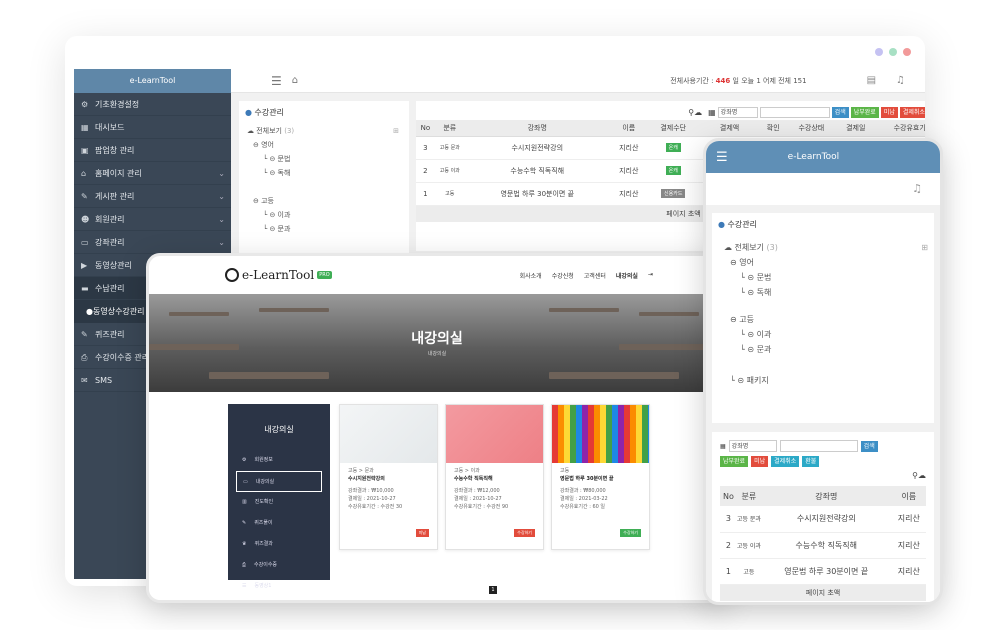  I want to click on column-header: 수강유효기간, so click(899, 128).